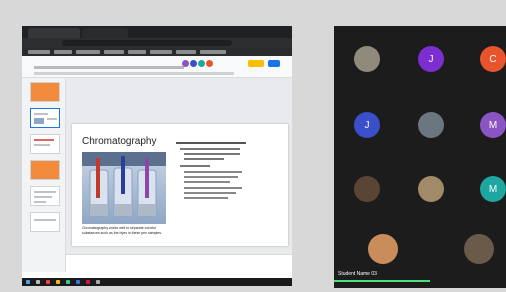 The width and height of the screenshot is (506, 292). What do you see at coordinates (28, 282) in the screenshot?
I see `start-icon` at bounding box center [28, 282].